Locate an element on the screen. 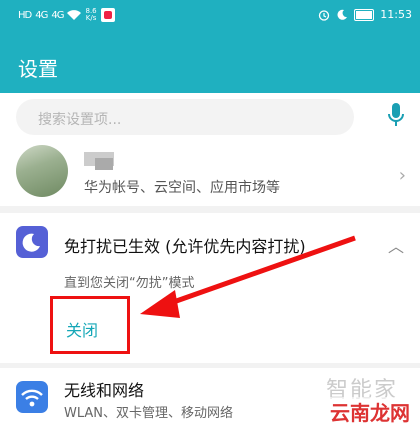 Image resolution: width=420 pixels, height=430 pixels. clock: 11:53 is located at coordinates (396, 14).